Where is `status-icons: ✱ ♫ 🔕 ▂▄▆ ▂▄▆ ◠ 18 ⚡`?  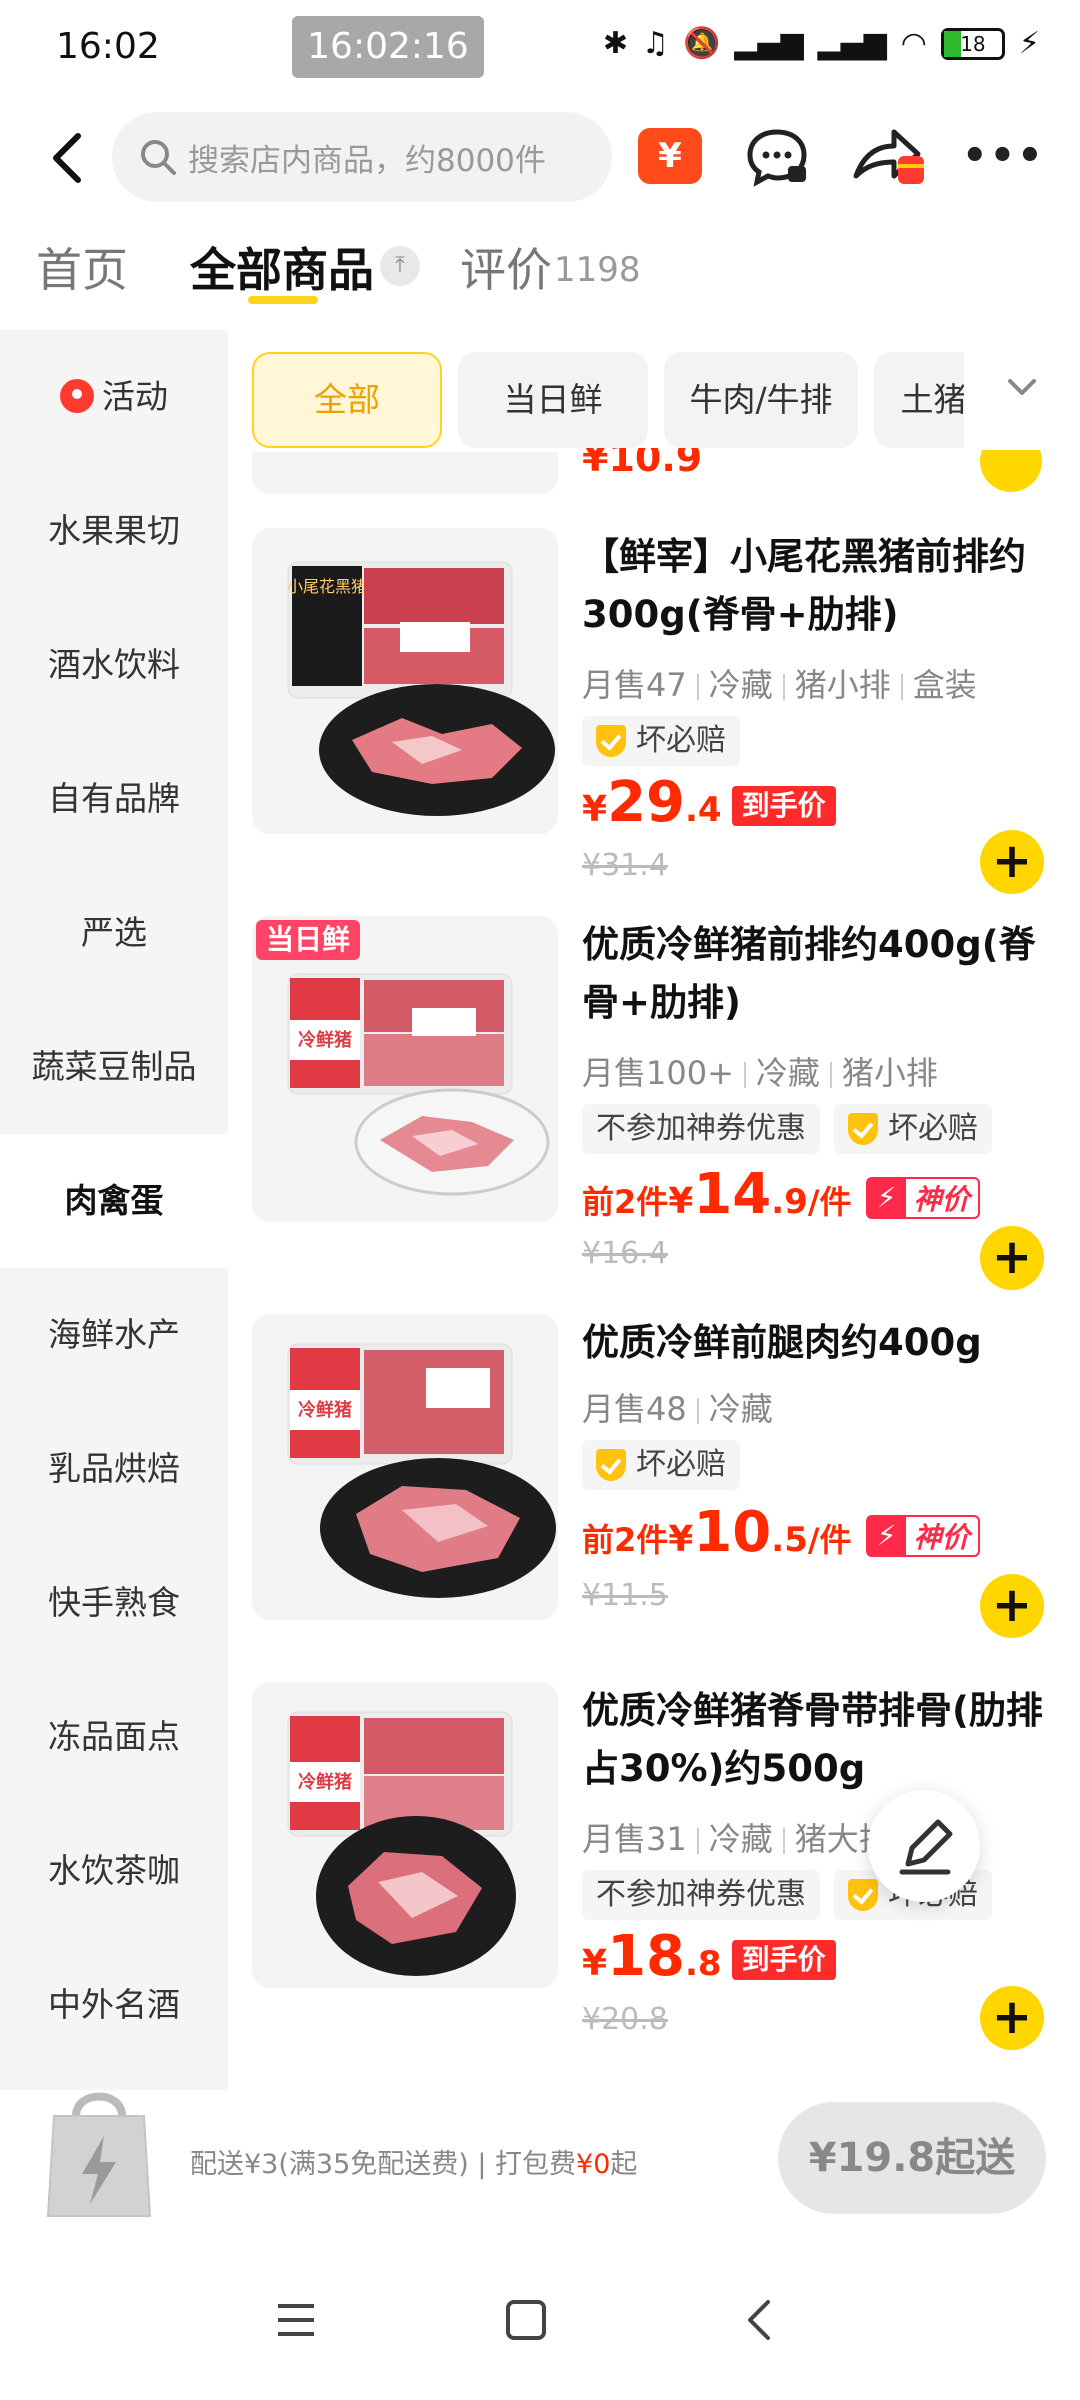
status-icons: ✱ ♫ 🔕 ▂▄▆ ▂▄▆ ◠ 18 ⚡ is located at coordinates (821, 43).